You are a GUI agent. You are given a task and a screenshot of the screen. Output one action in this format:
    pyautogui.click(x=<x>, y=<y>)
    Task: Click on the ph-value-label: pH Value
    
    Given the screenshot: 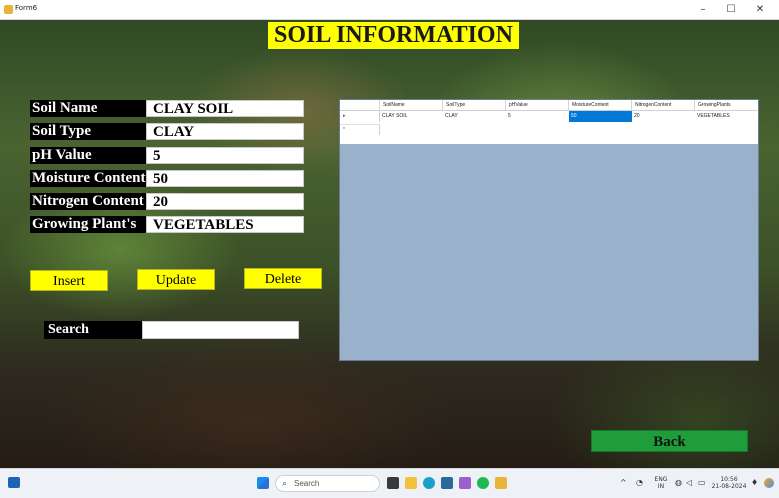 What is the action you would take?
    pyautogui.click(x=89, y=155)
    